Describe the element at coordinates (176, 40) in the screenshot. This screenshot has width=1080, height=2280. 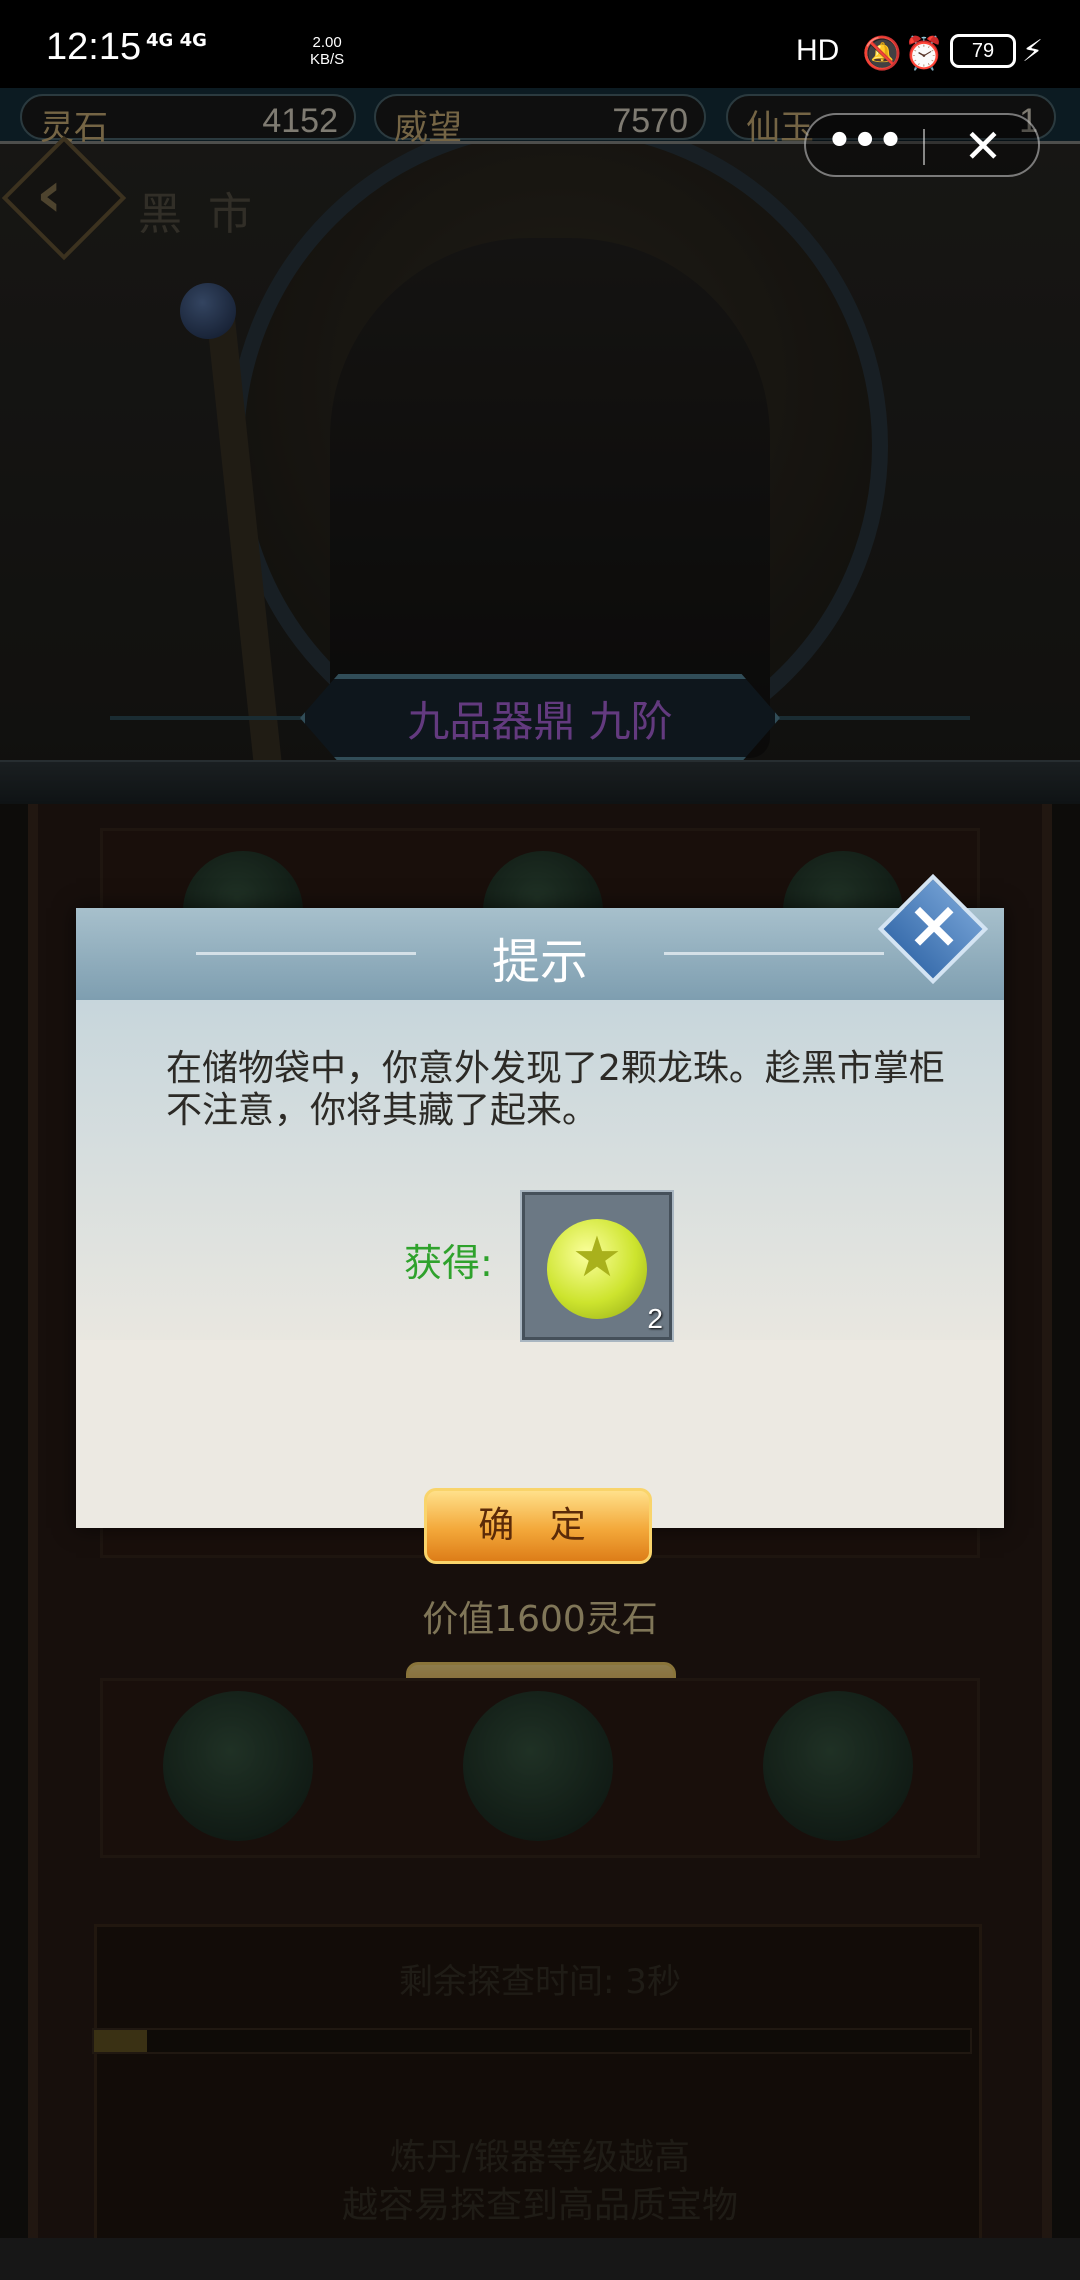
I see `signal-icon: 4G 4G` at that location.